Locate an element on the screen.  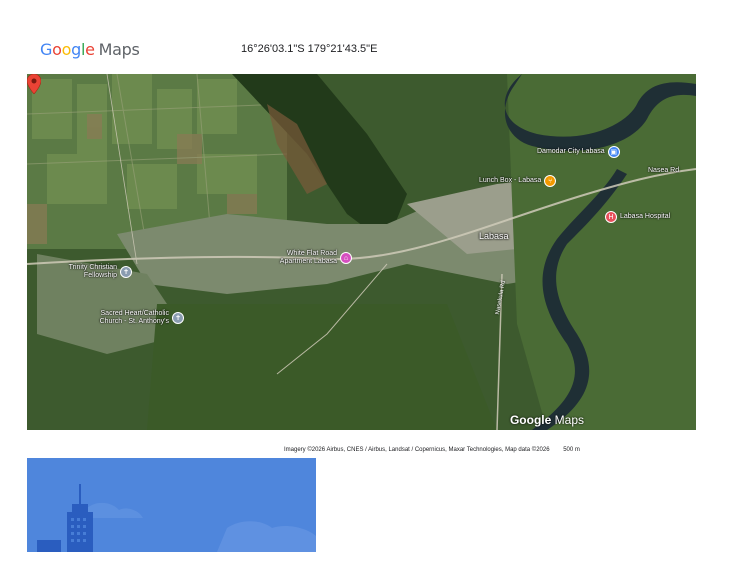
street-view-thumbnail is located at coordinates (171, 505).